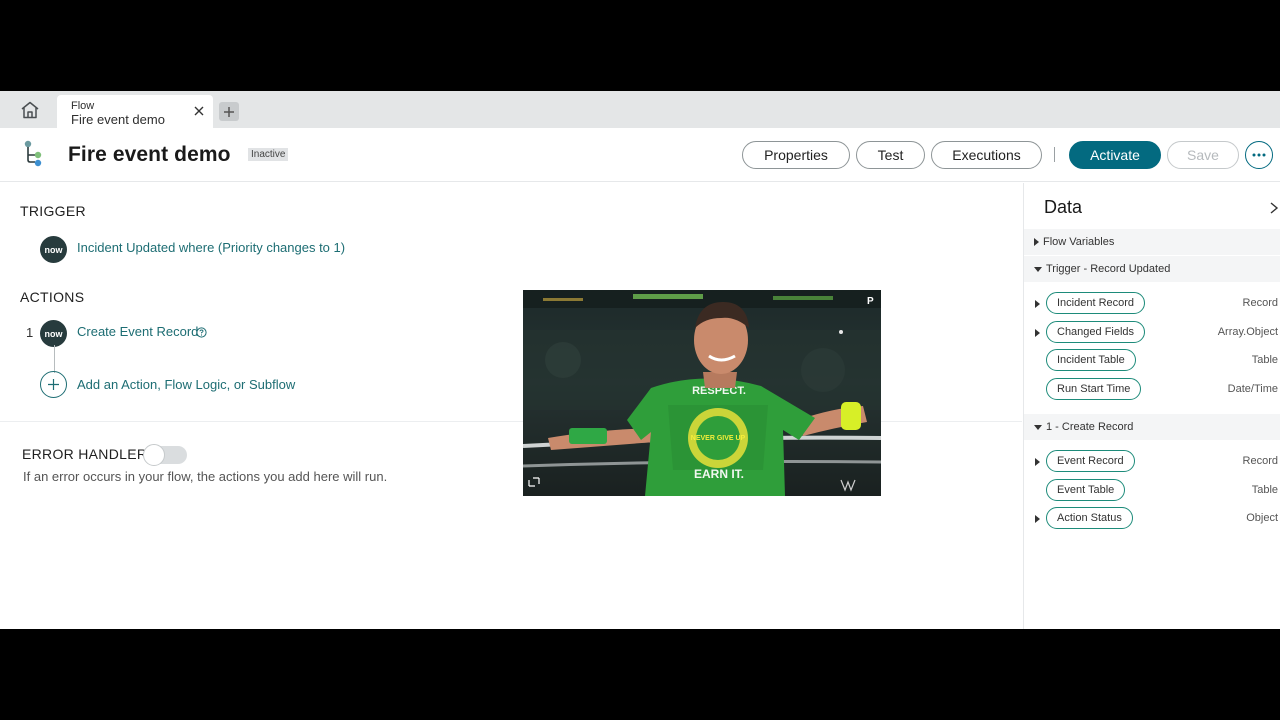  What do you see at coordinates (85, 454) in the screenshot?
I see `error-handler-label: ERROR HANDLER` at bounding box center [85, 454].